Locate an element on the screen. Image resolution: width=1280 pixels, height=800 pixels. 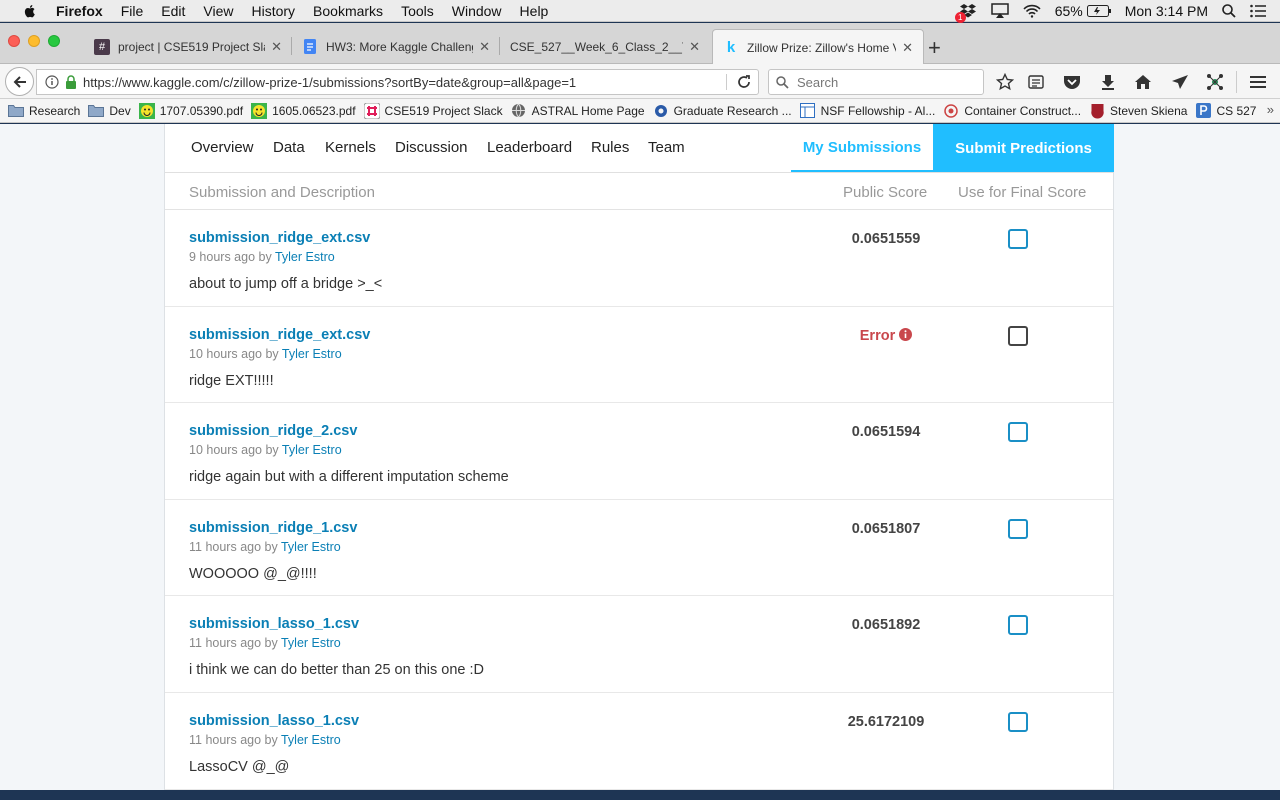
submit-predictions-button: Submit Predictions is located at coordinates (1023, 148).